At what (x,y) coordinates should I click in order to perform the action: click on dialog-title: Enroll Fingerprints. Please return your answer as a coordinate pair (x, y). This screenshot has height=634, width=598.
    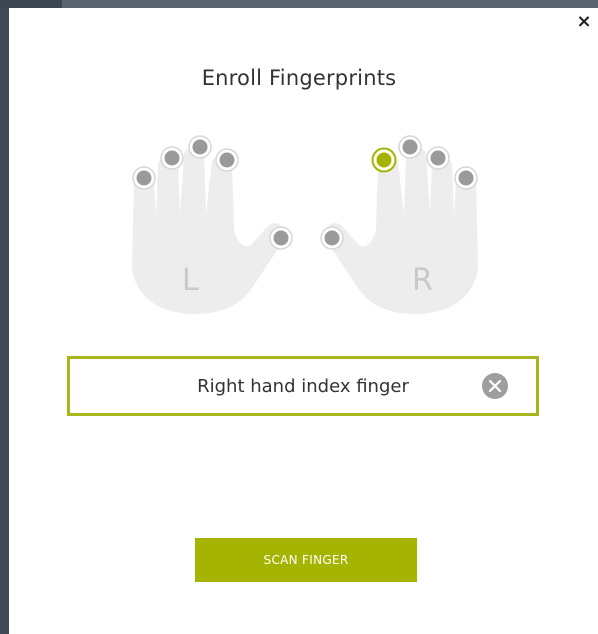
    Looking at the image, I should click on (299, 78).